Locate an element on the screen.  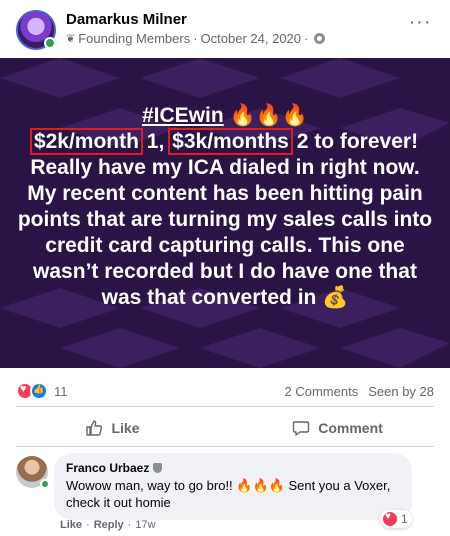
hashtag-link: #ICEwin is located at coordinates (183, 115).